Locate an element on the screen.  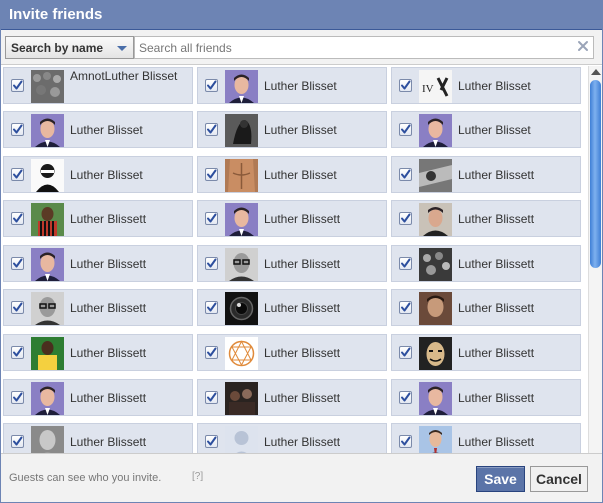
scrollbar is located at coordinates (595, 259).